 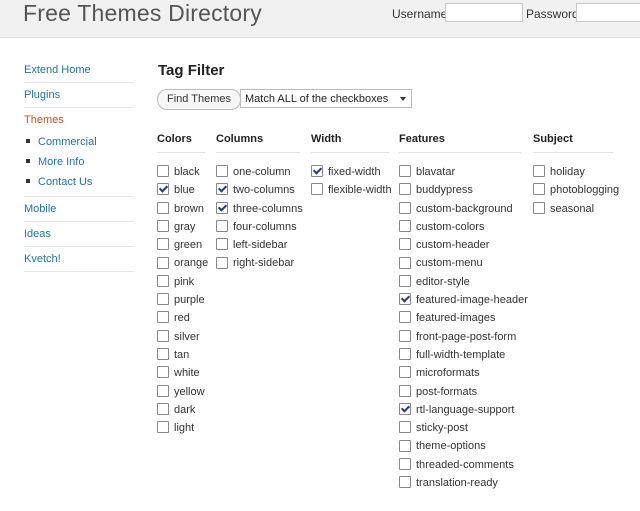 What do you see at coordinates (460, 465) in the screenshot?
I see `filter-option-threaded-comments: threaded-comments` at bounding box center [460, 465].